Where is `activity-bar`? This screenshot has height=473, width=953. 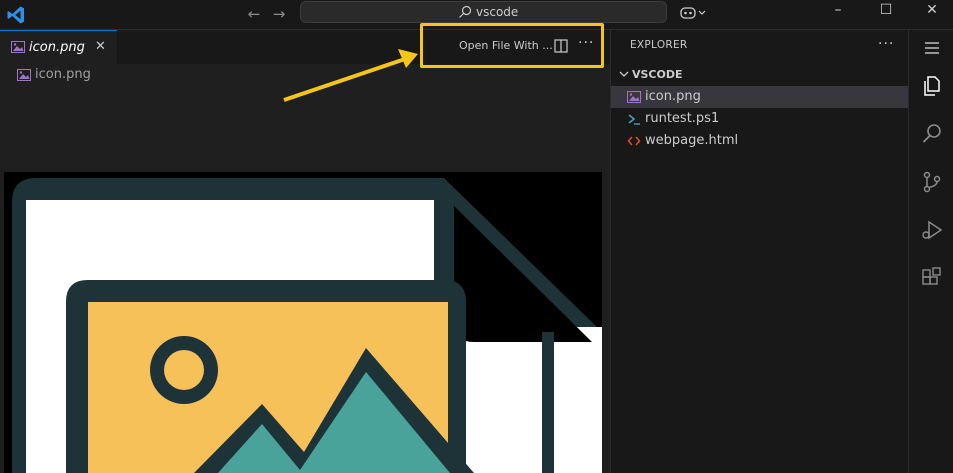
activity-bar is located at coordinates (930, 251).